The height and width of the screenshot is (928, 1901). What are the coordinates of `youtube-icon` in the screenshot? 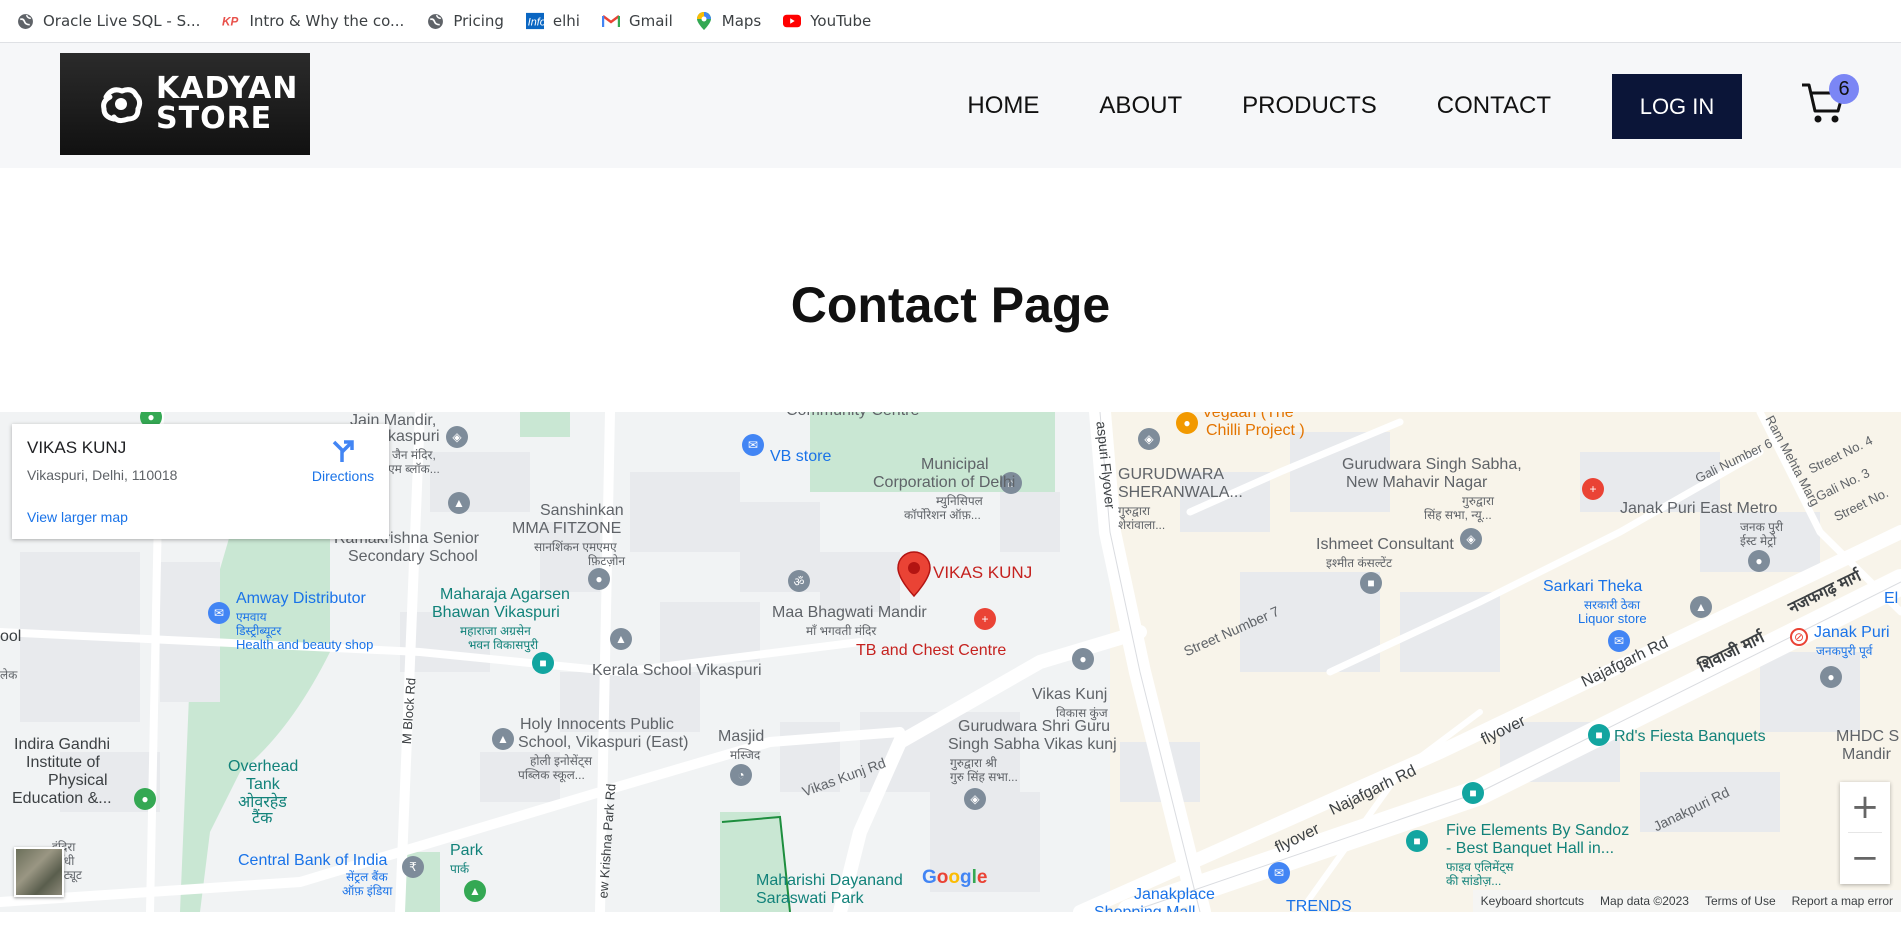 It's located at (792, 21).